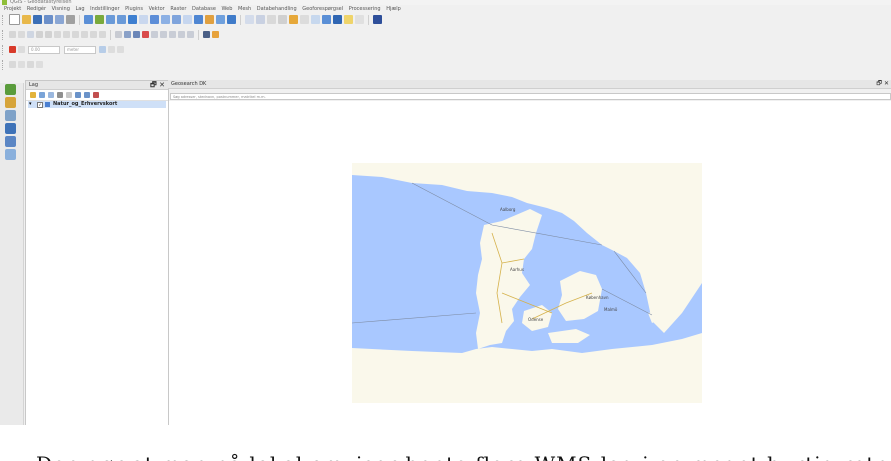 The width and height of the screenshot is (891, 461). I want to click on menu-processering: Processering, so click(365, 9).